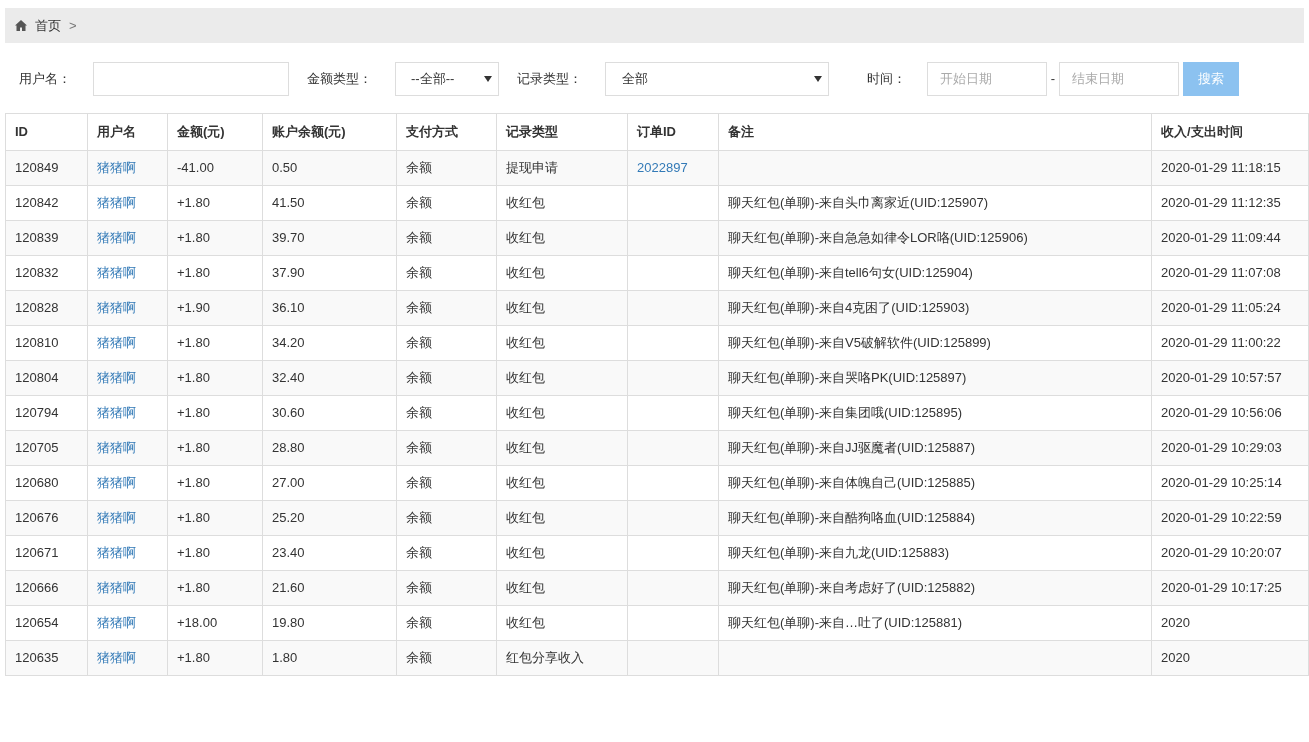  I want to click on column-header: 记录类型, so click(562, 132).